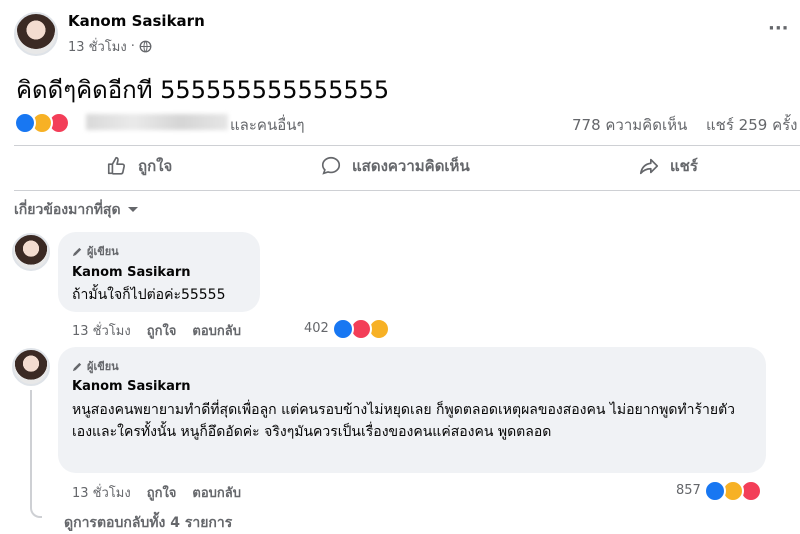  What do you see at coordinates (36, 34) in the screenshot?
I see `author-avatar` at bounding box center [36, 34].